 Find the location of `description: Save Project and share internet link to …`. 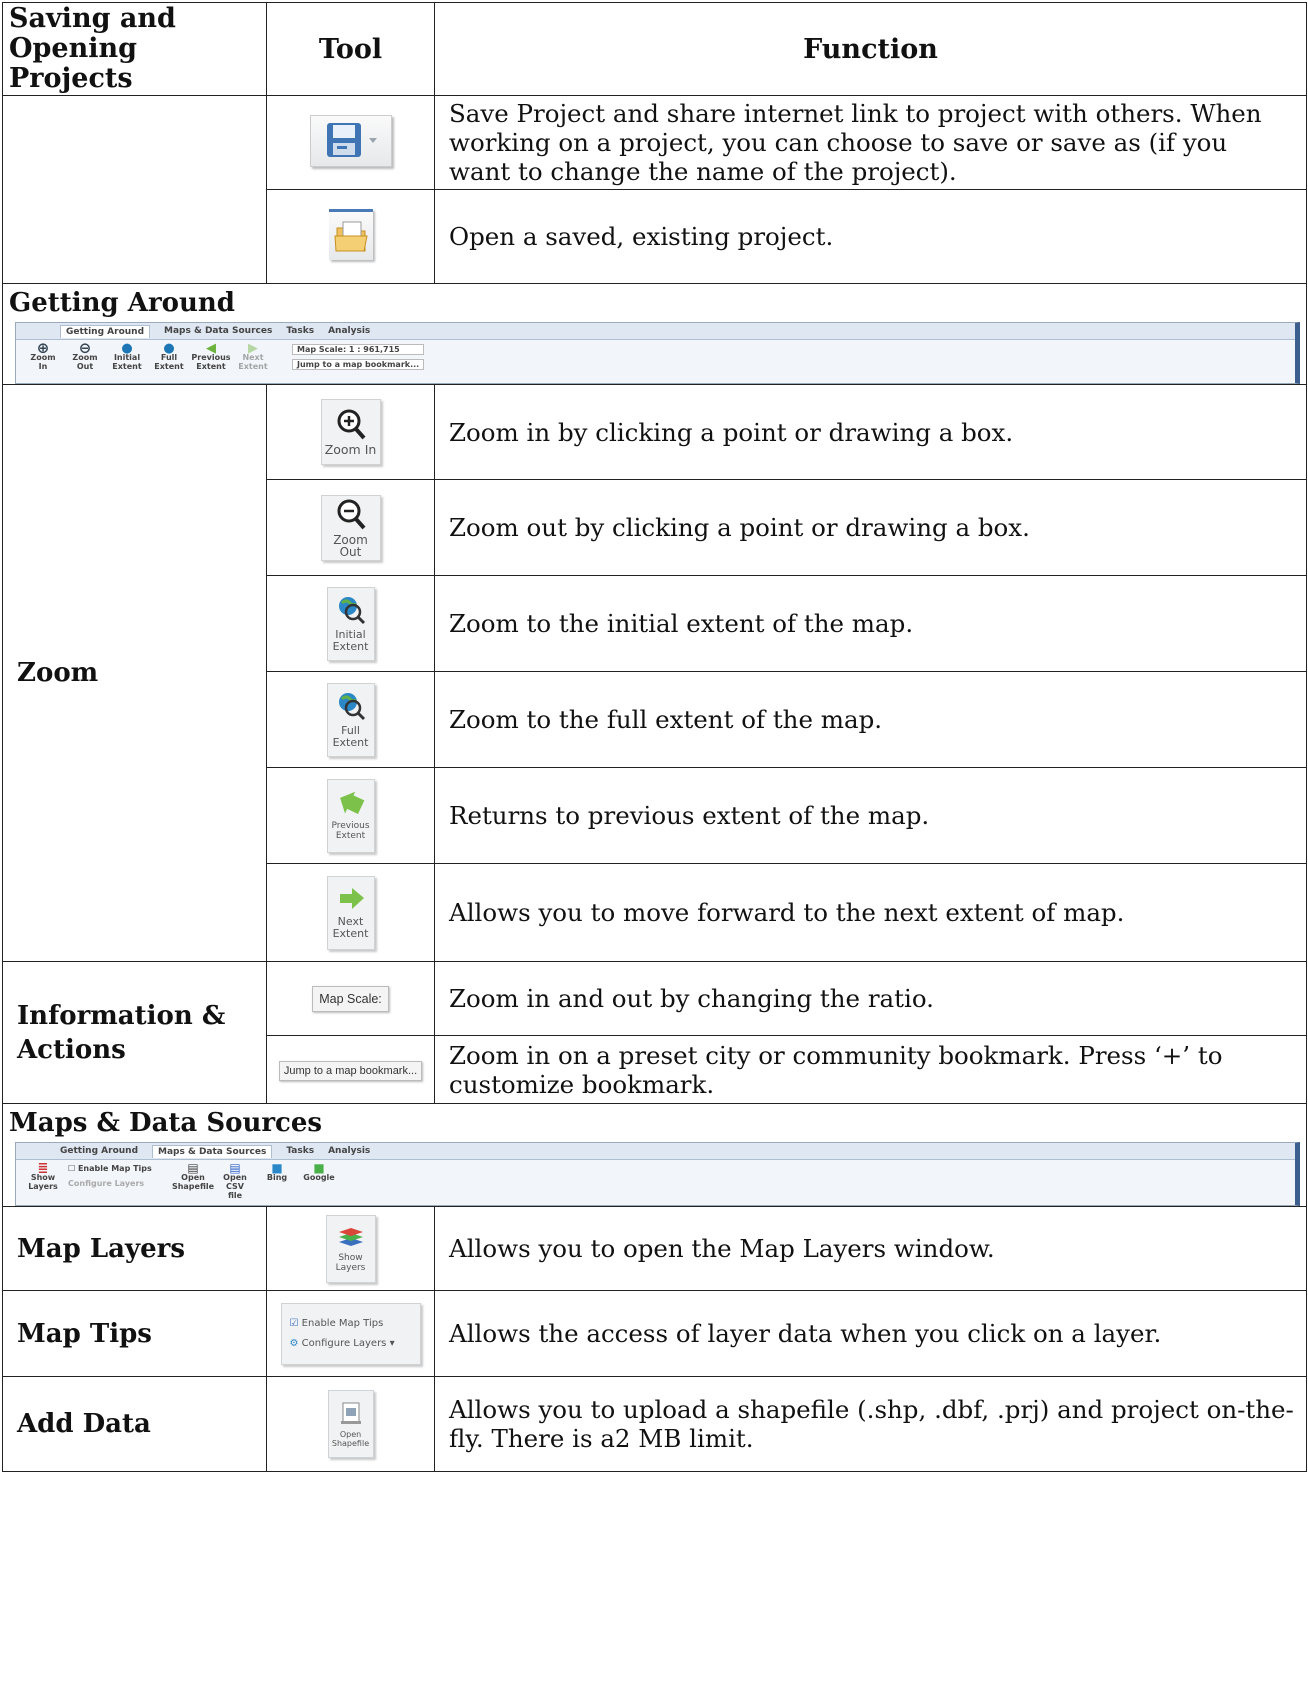

description: Save Project and share internet link to … is located at coordinates (870, 142).